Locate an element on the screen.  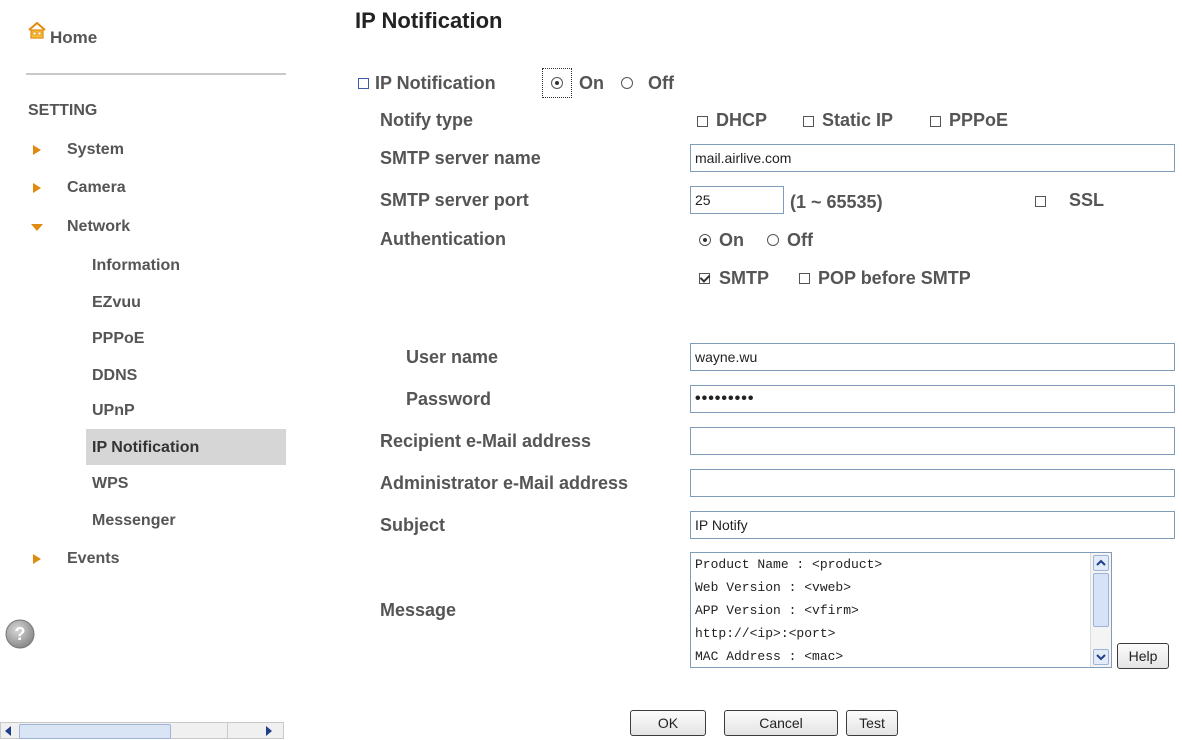
ssl-label: SSL is located at coordinates (1086, 200).